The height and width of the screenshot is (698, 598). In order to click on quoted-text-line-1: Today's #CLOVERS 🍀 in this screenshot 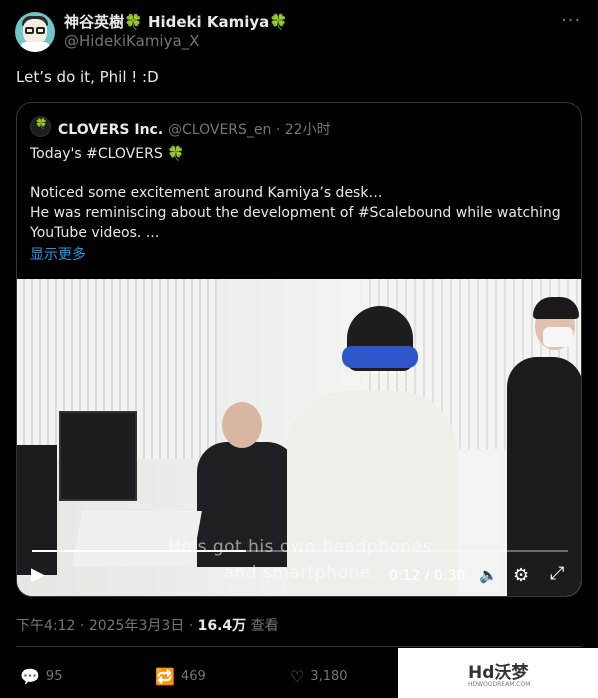, I will do `click(107, 154)`.